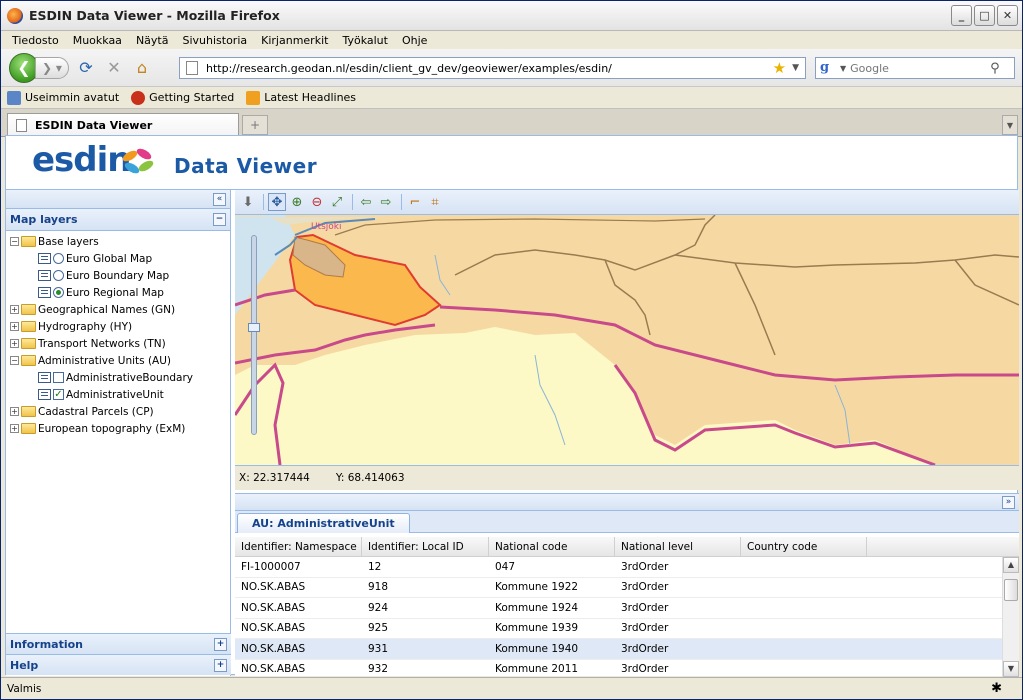  What do you see at coordinates (627, 629) in the screenshot?
I see `table-row: NO.SK.ABAS 925 Kommune 1939 3rdOrder` at bounding box center [627, 629].